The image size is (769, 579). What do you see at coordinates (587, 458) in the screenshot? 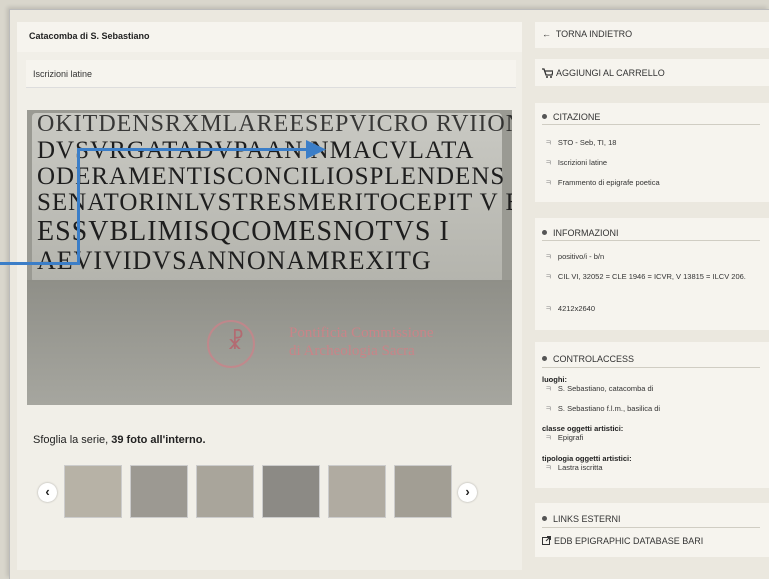
I see `tipologia-label: tipologia oggetti artistici:` at bounding box center [587, 458].